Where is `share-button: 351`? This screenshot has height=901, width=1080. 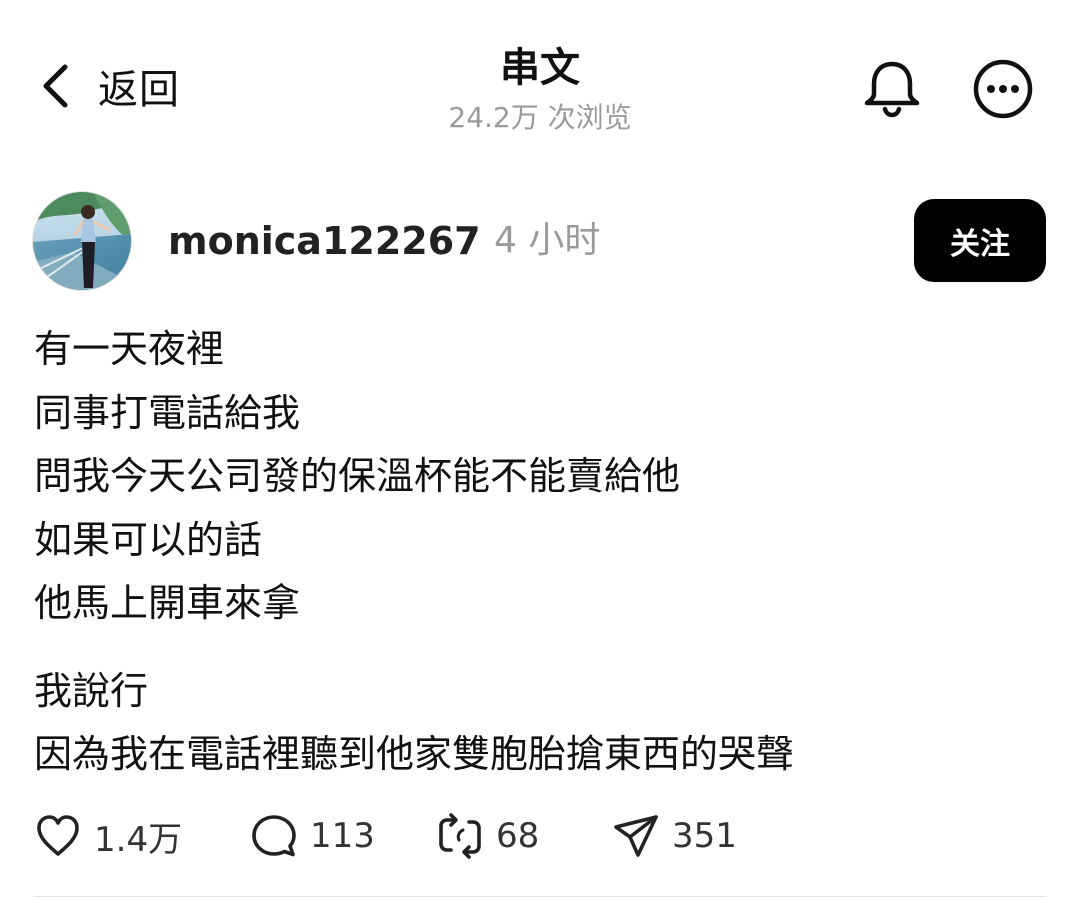
share-button: 351 is located at coordinates (674, 836).